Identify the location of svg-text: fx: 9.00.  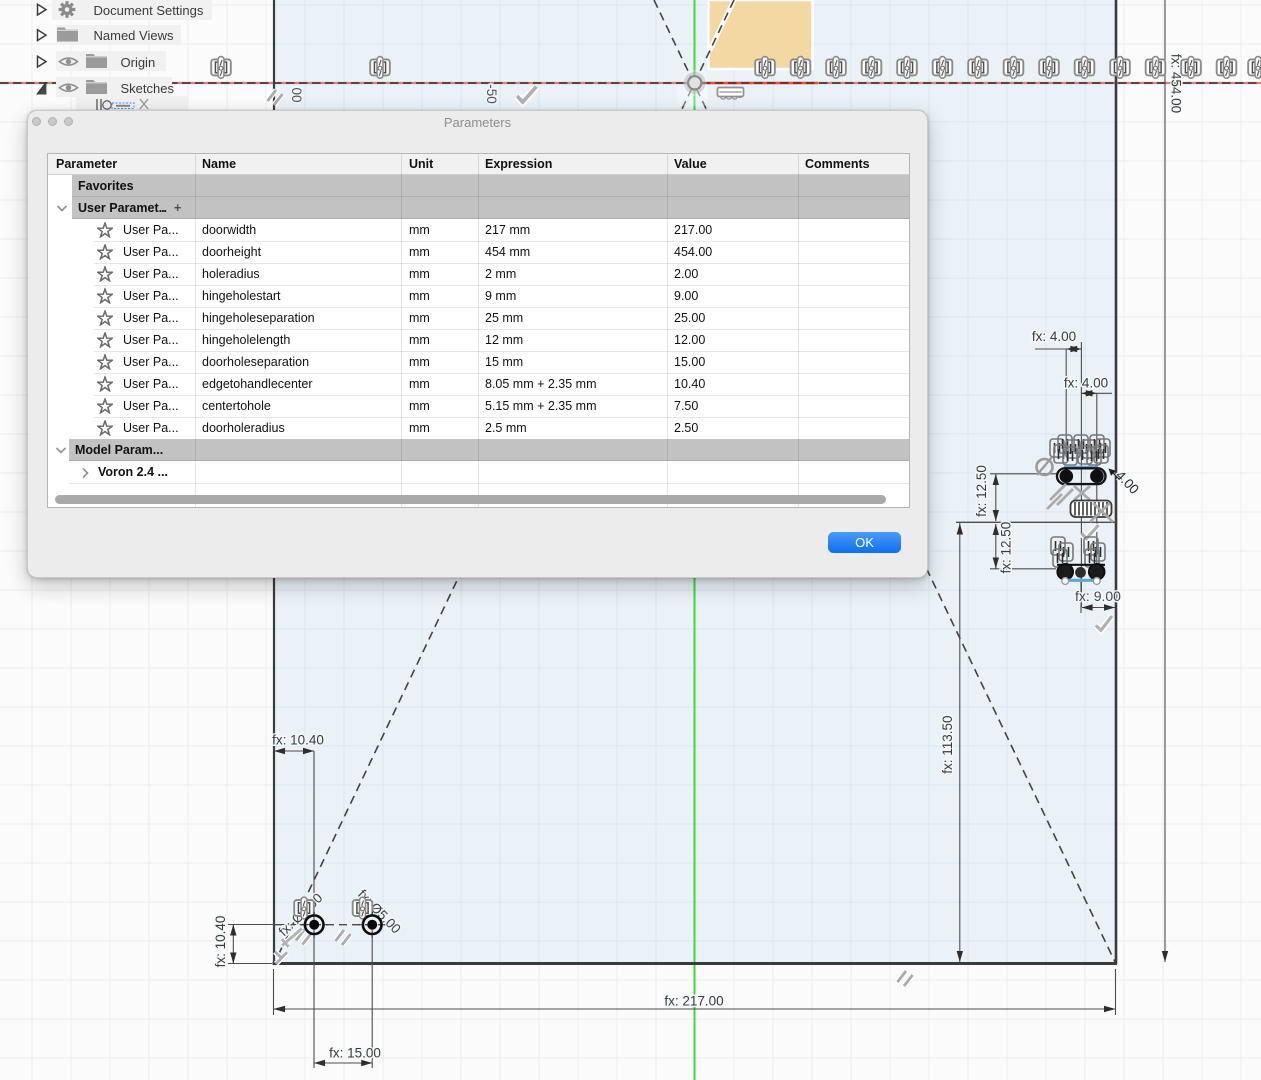
(1098, 596).